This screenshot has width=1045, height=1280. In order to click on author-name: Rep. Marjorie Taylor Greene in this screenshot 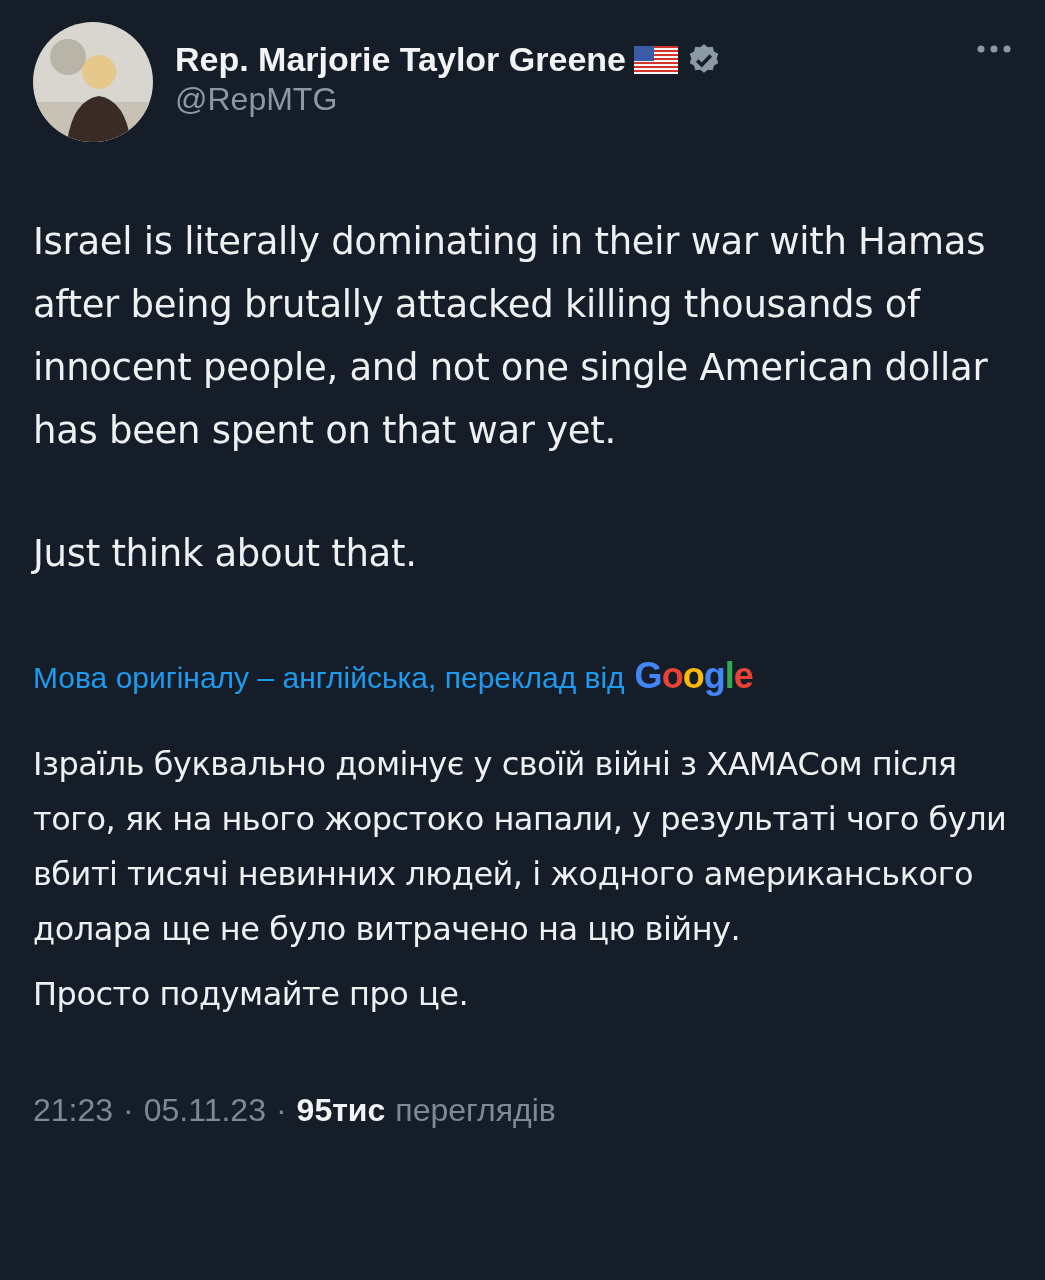, I will do `click(400, 59)`.